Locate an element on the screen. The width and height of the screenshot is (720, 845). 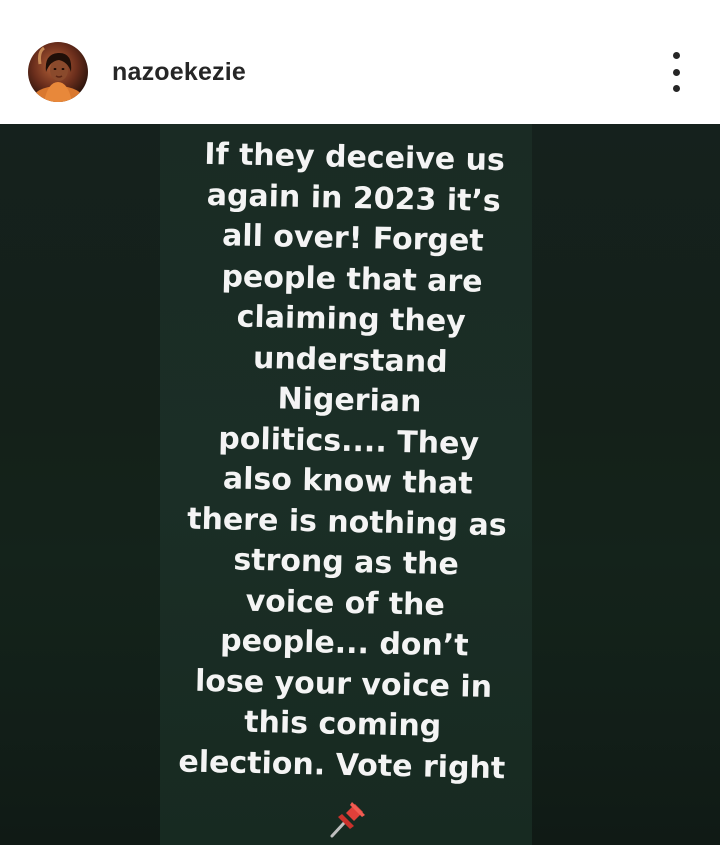
avatar is located at coordinates (58, 72).